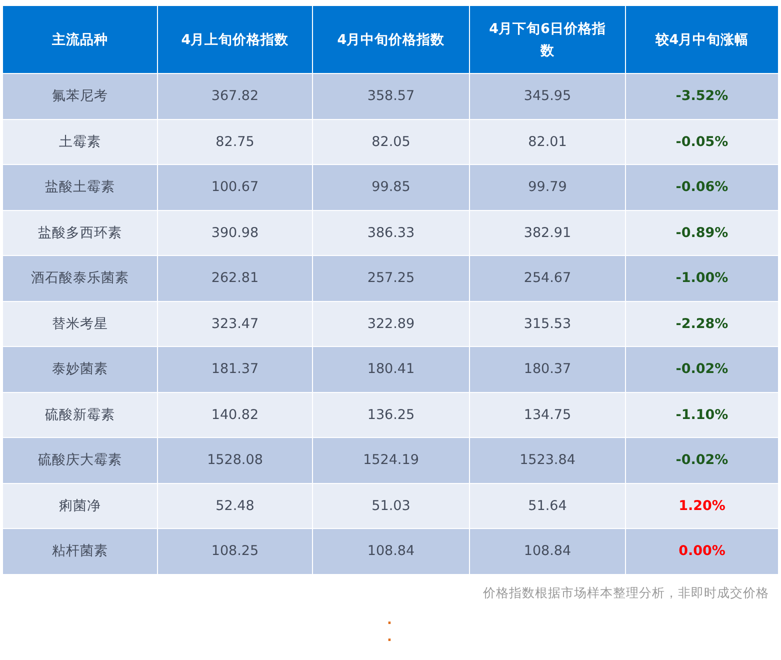 This screenshot has width=781, height=660. What do you see at coordinates (235, 505) in the screenshot?
I see `table-cell: 52.48` at bounding box center [235, 505].